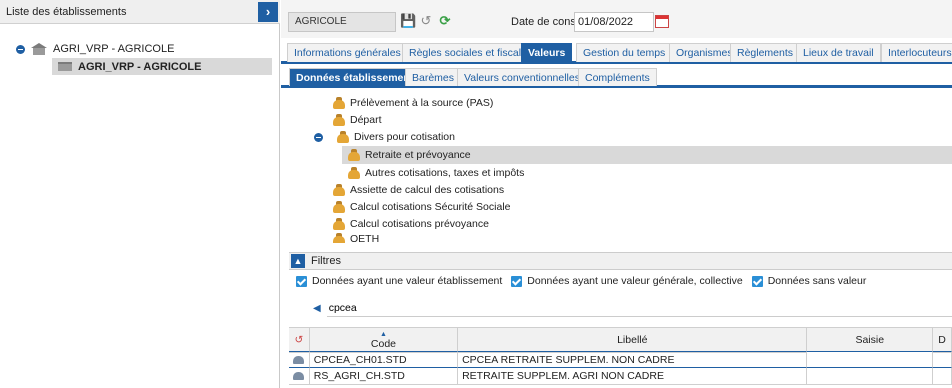  I want to click on table-header: ↺ ▲ Code Libellé Saisie D, so click(620, 340).